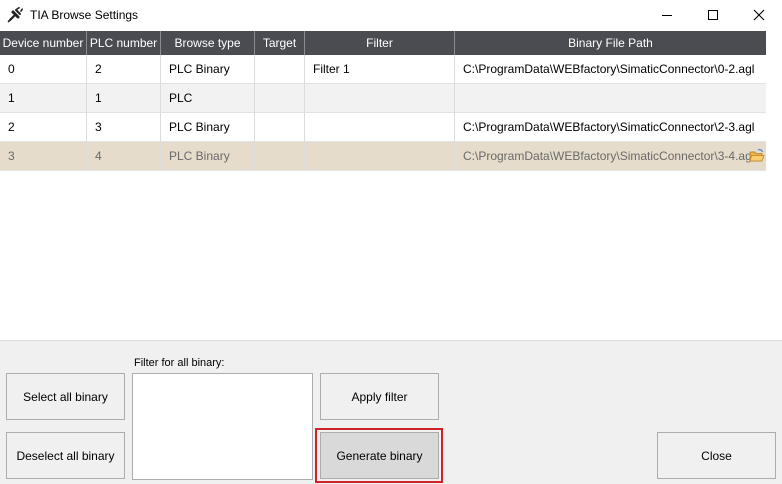 This screenshot has width=782, height=484. I want to click on minimize-button, so click(667, 15).